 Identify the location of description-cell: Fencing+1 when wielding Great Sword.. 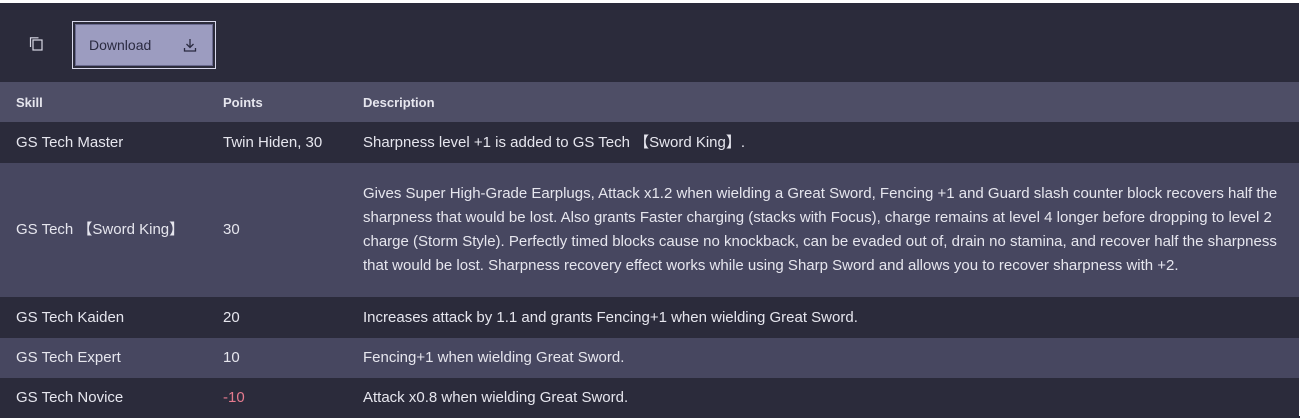
(494, 357).